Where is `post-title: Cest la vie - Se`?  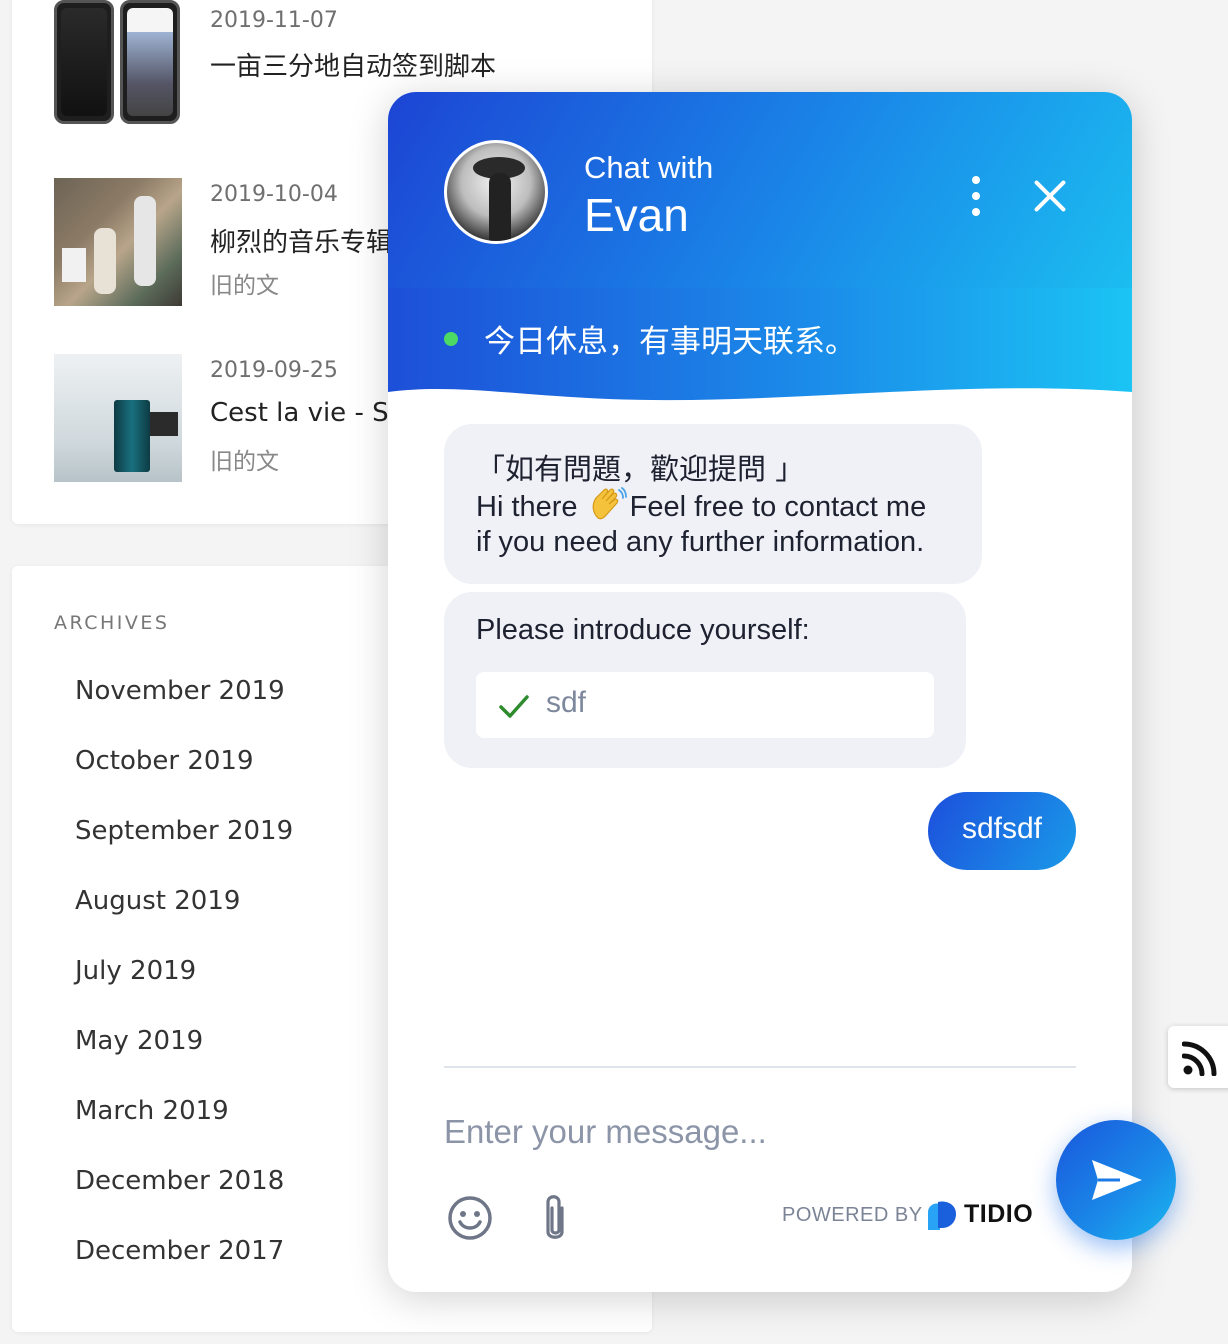 post-title: Cest la vie - Se is located at coordinates (307, 413).